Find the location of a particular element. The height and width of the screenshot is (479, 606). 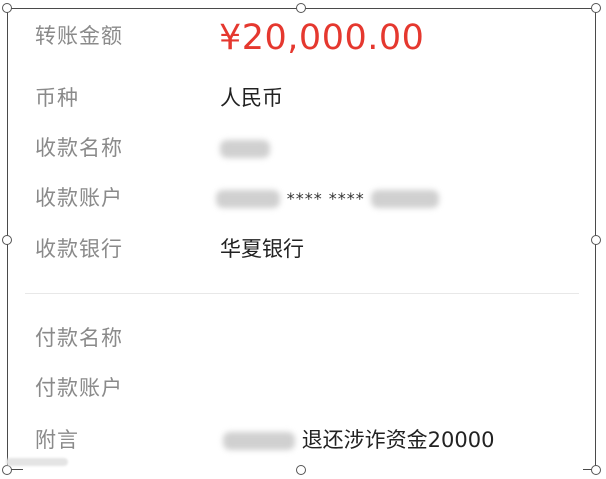

resize-handle-top-left is located at coordinates (7, 8).